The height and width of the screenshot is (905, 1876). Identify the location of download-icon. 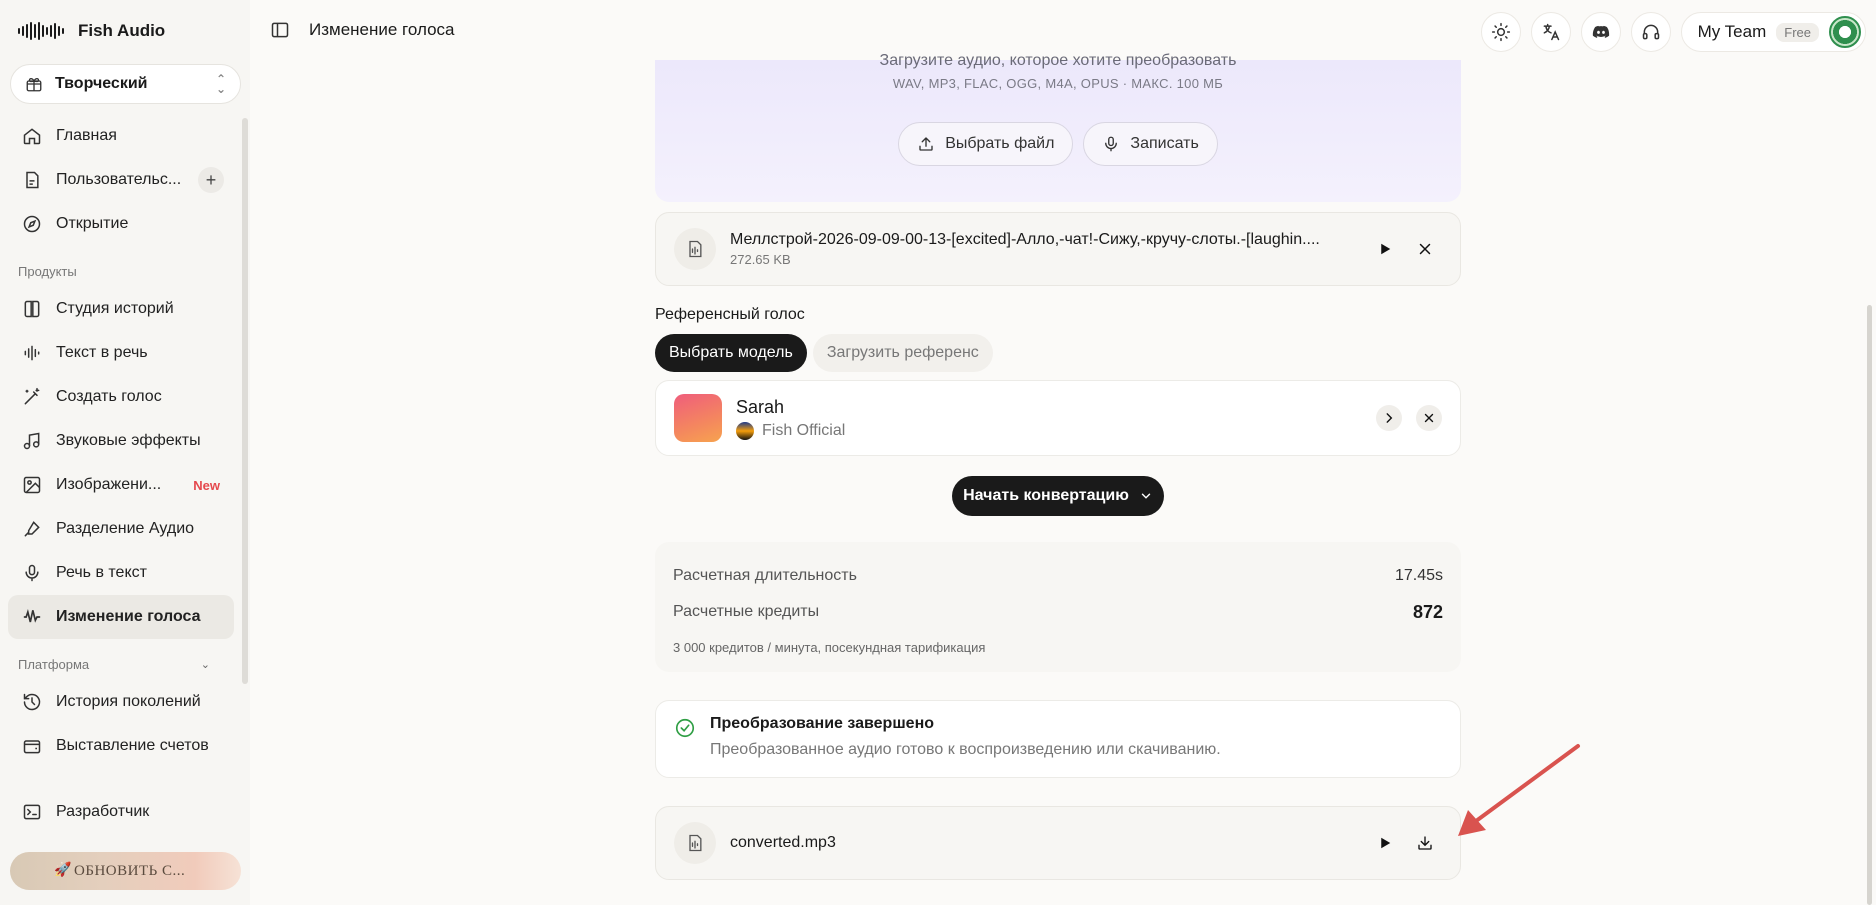
(1425, 843).